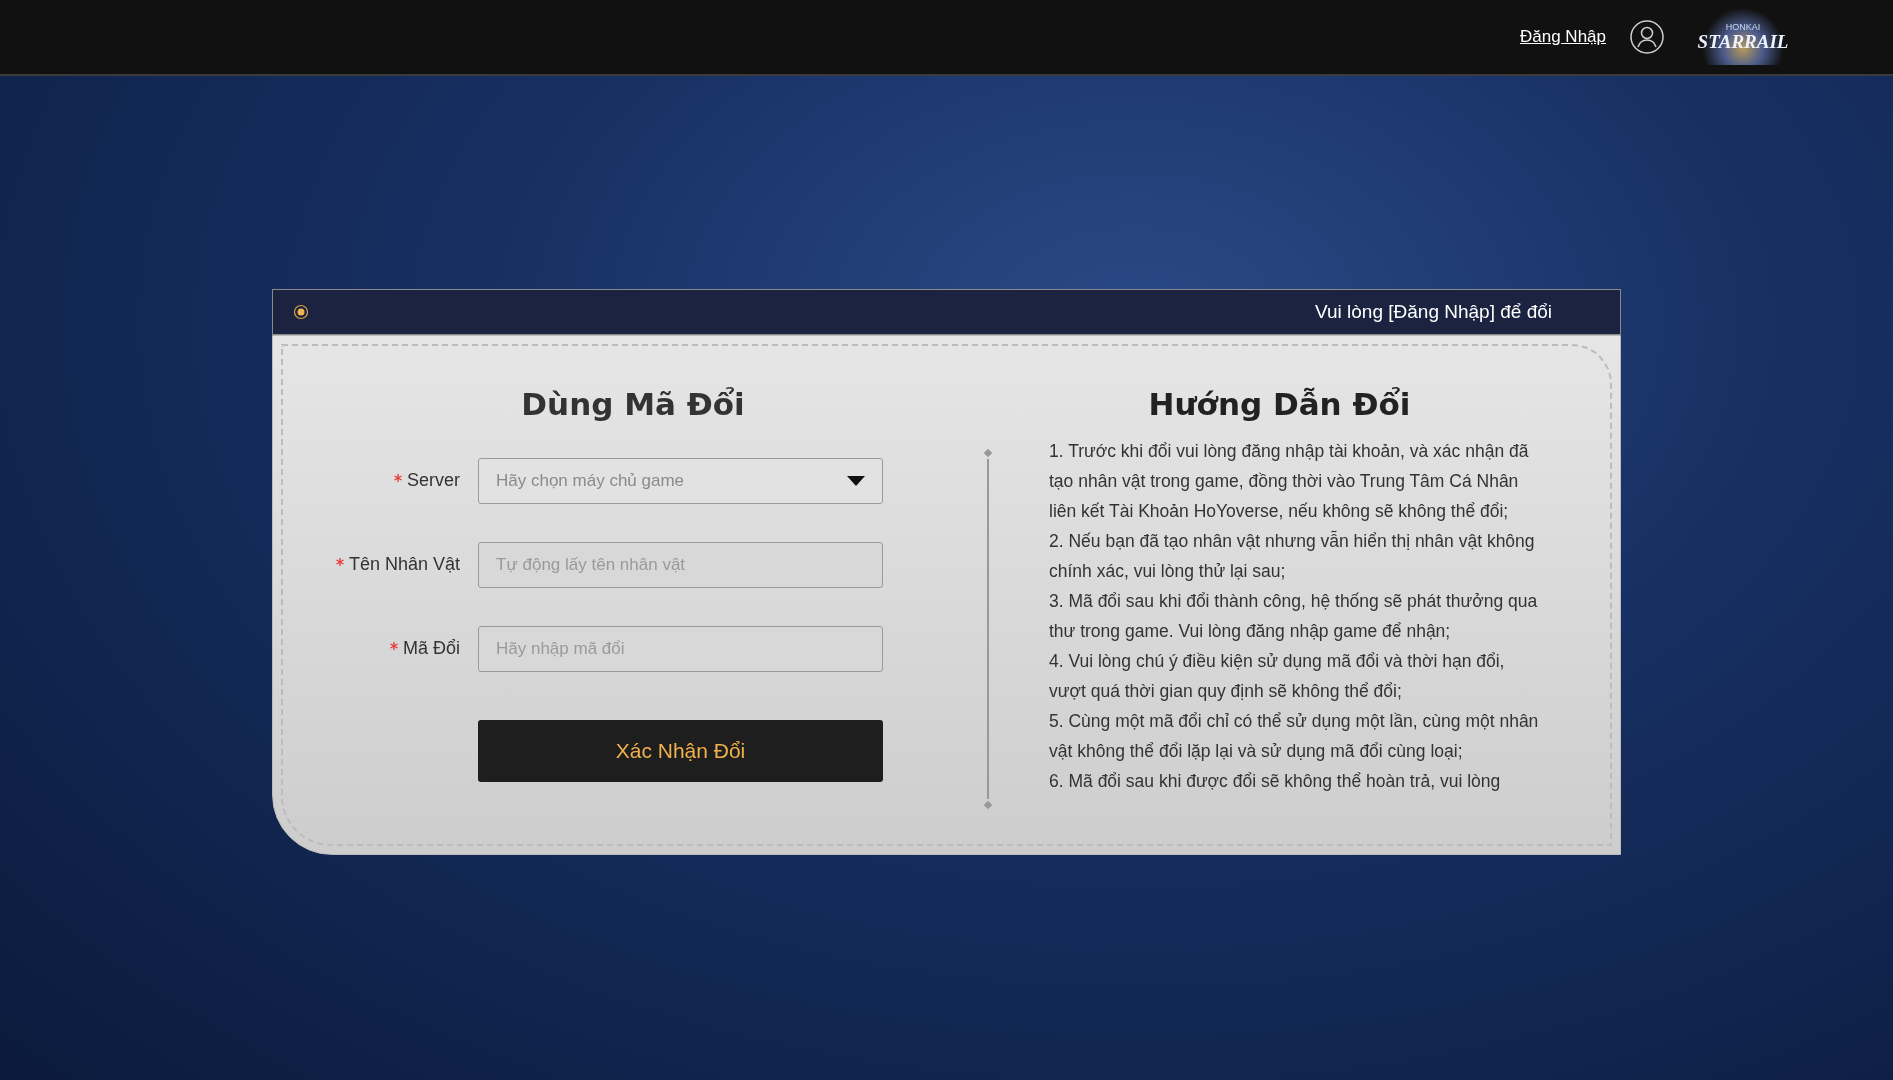 Image resolution: width=1893 pixels, height=1080 pixels. I want to click on guide-title: Hướng Dẫn Đổi, so click(1279, 404).